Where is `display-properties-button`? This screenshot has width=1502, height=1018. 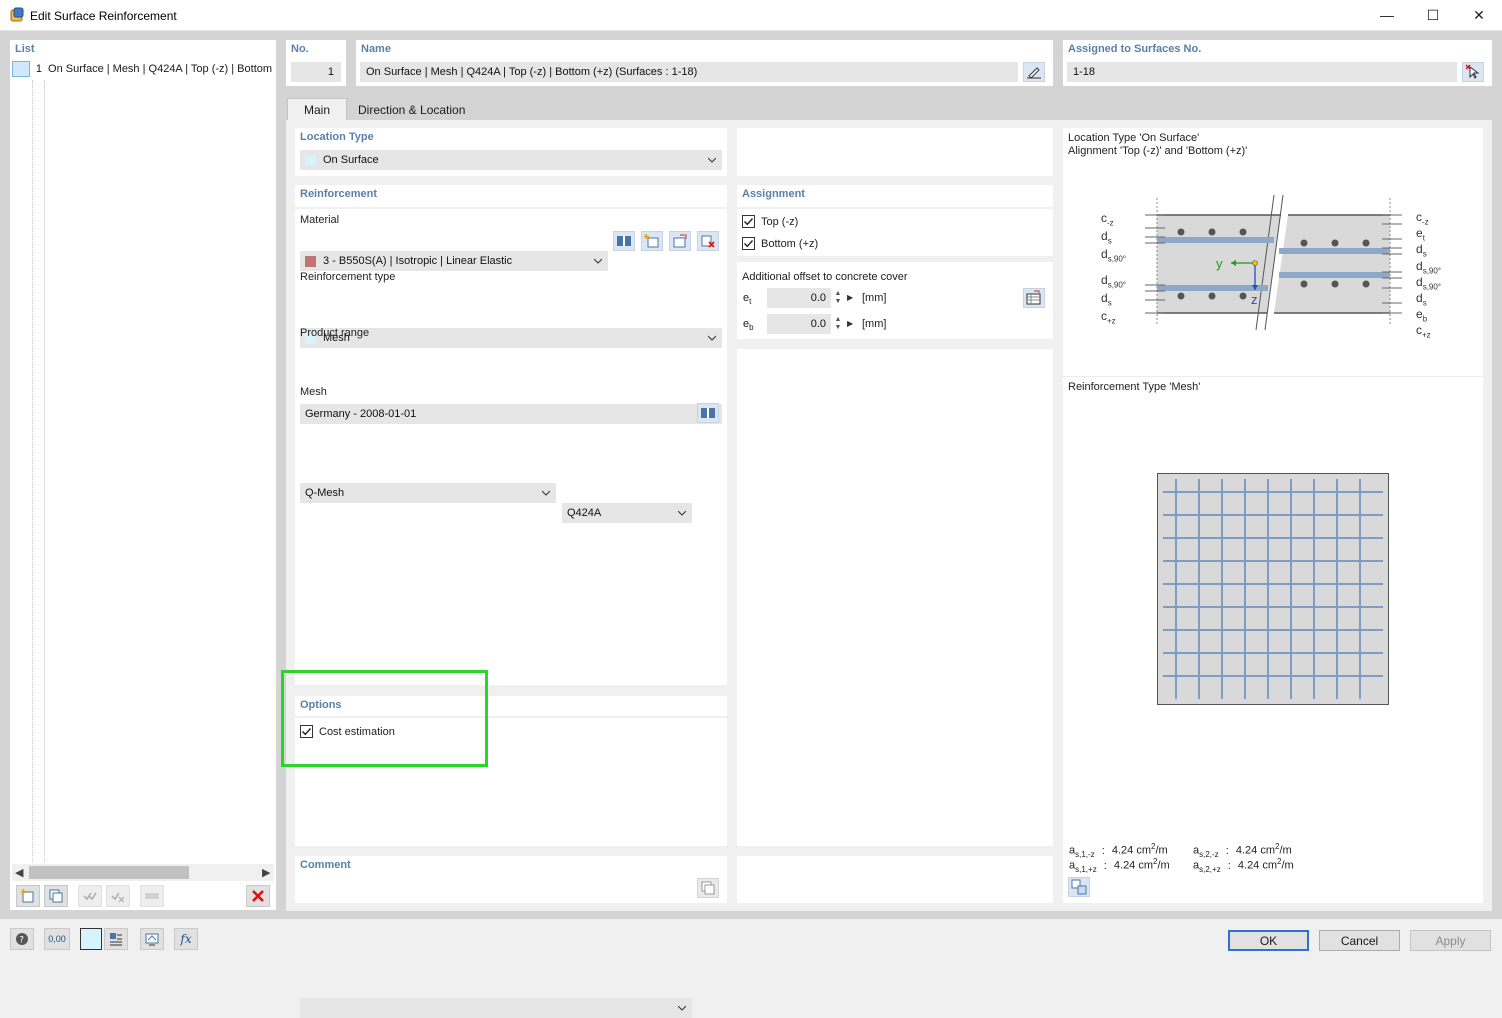 display-properties-button is located at coordinates (116, 939).